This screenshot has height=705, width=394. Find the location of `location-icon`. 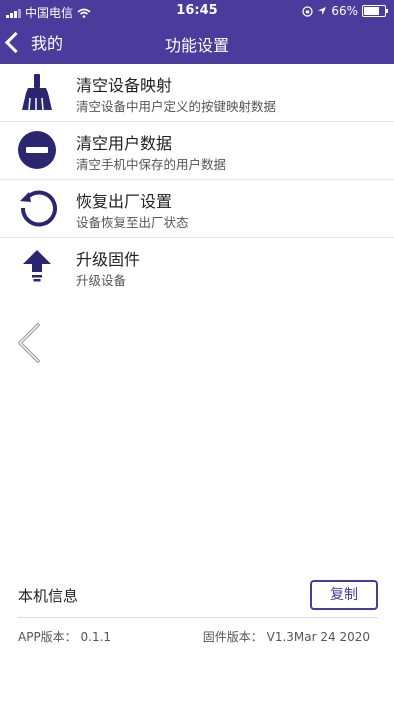

location-icon is located at coordinates (322, 11).